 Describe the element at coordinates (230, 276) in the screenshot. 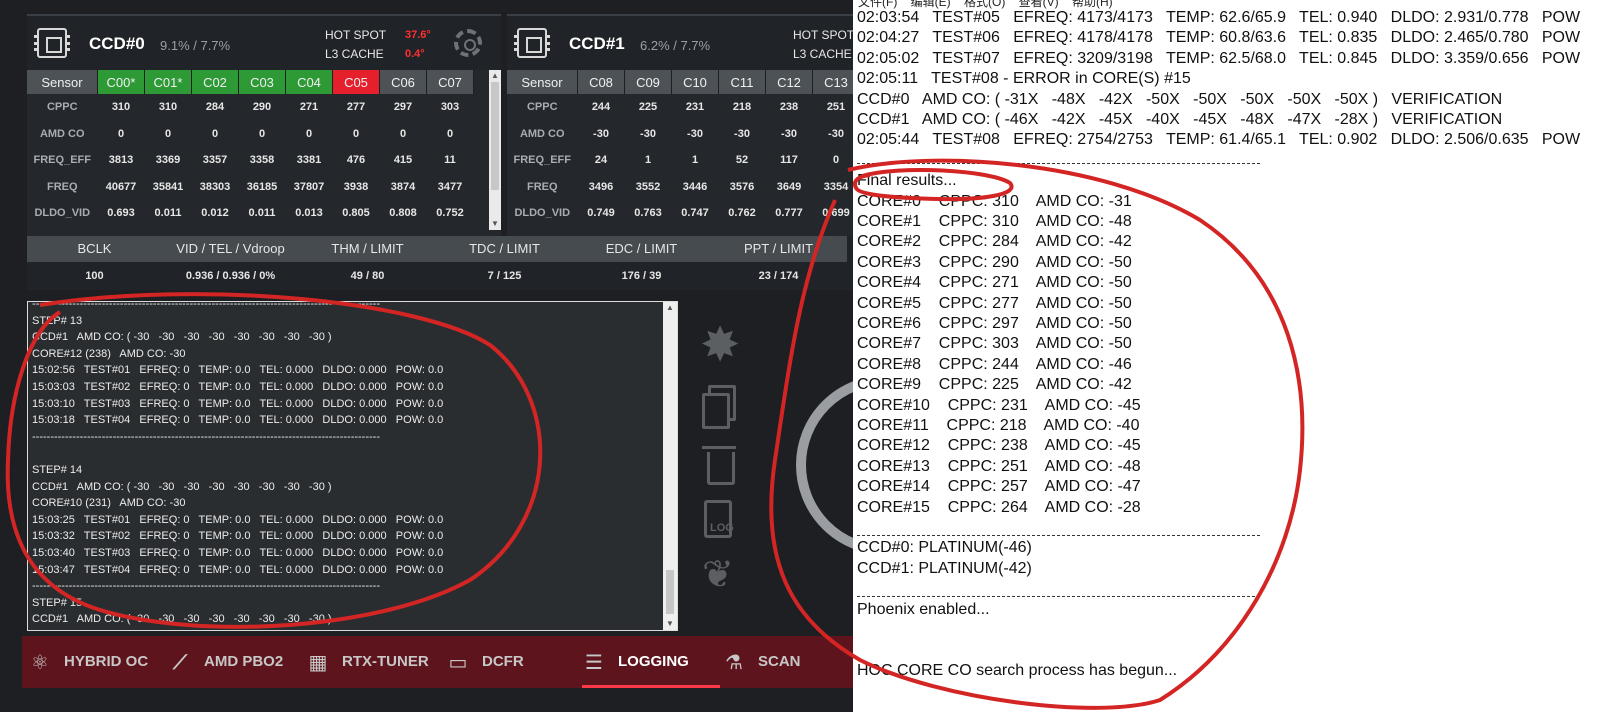

I see `limit-value: 0.936 / 0.936 / 0%` at that location.